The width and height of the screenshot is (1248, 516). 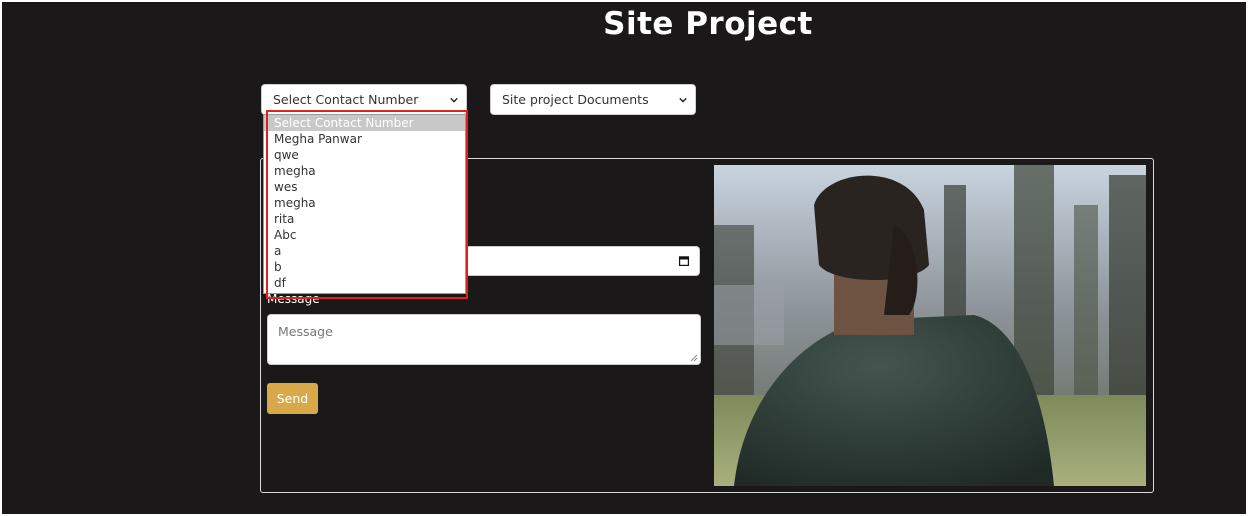 I want to click on docs-select-value: Site project Documents, so click(x=575, y=99).